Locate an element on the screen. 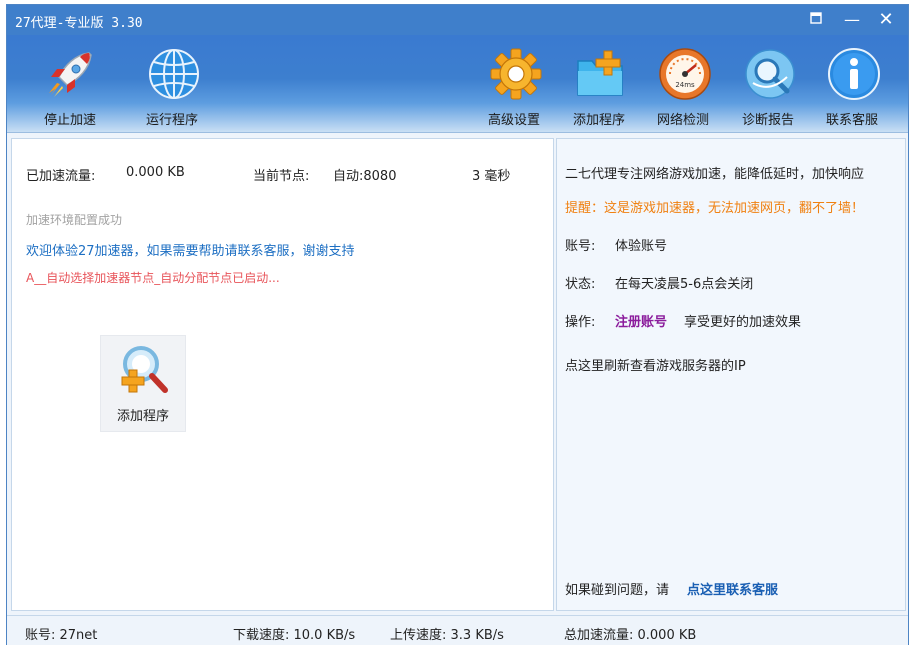  diagnose-report-label: 诊断报告 is located at coordinates (767, 120).